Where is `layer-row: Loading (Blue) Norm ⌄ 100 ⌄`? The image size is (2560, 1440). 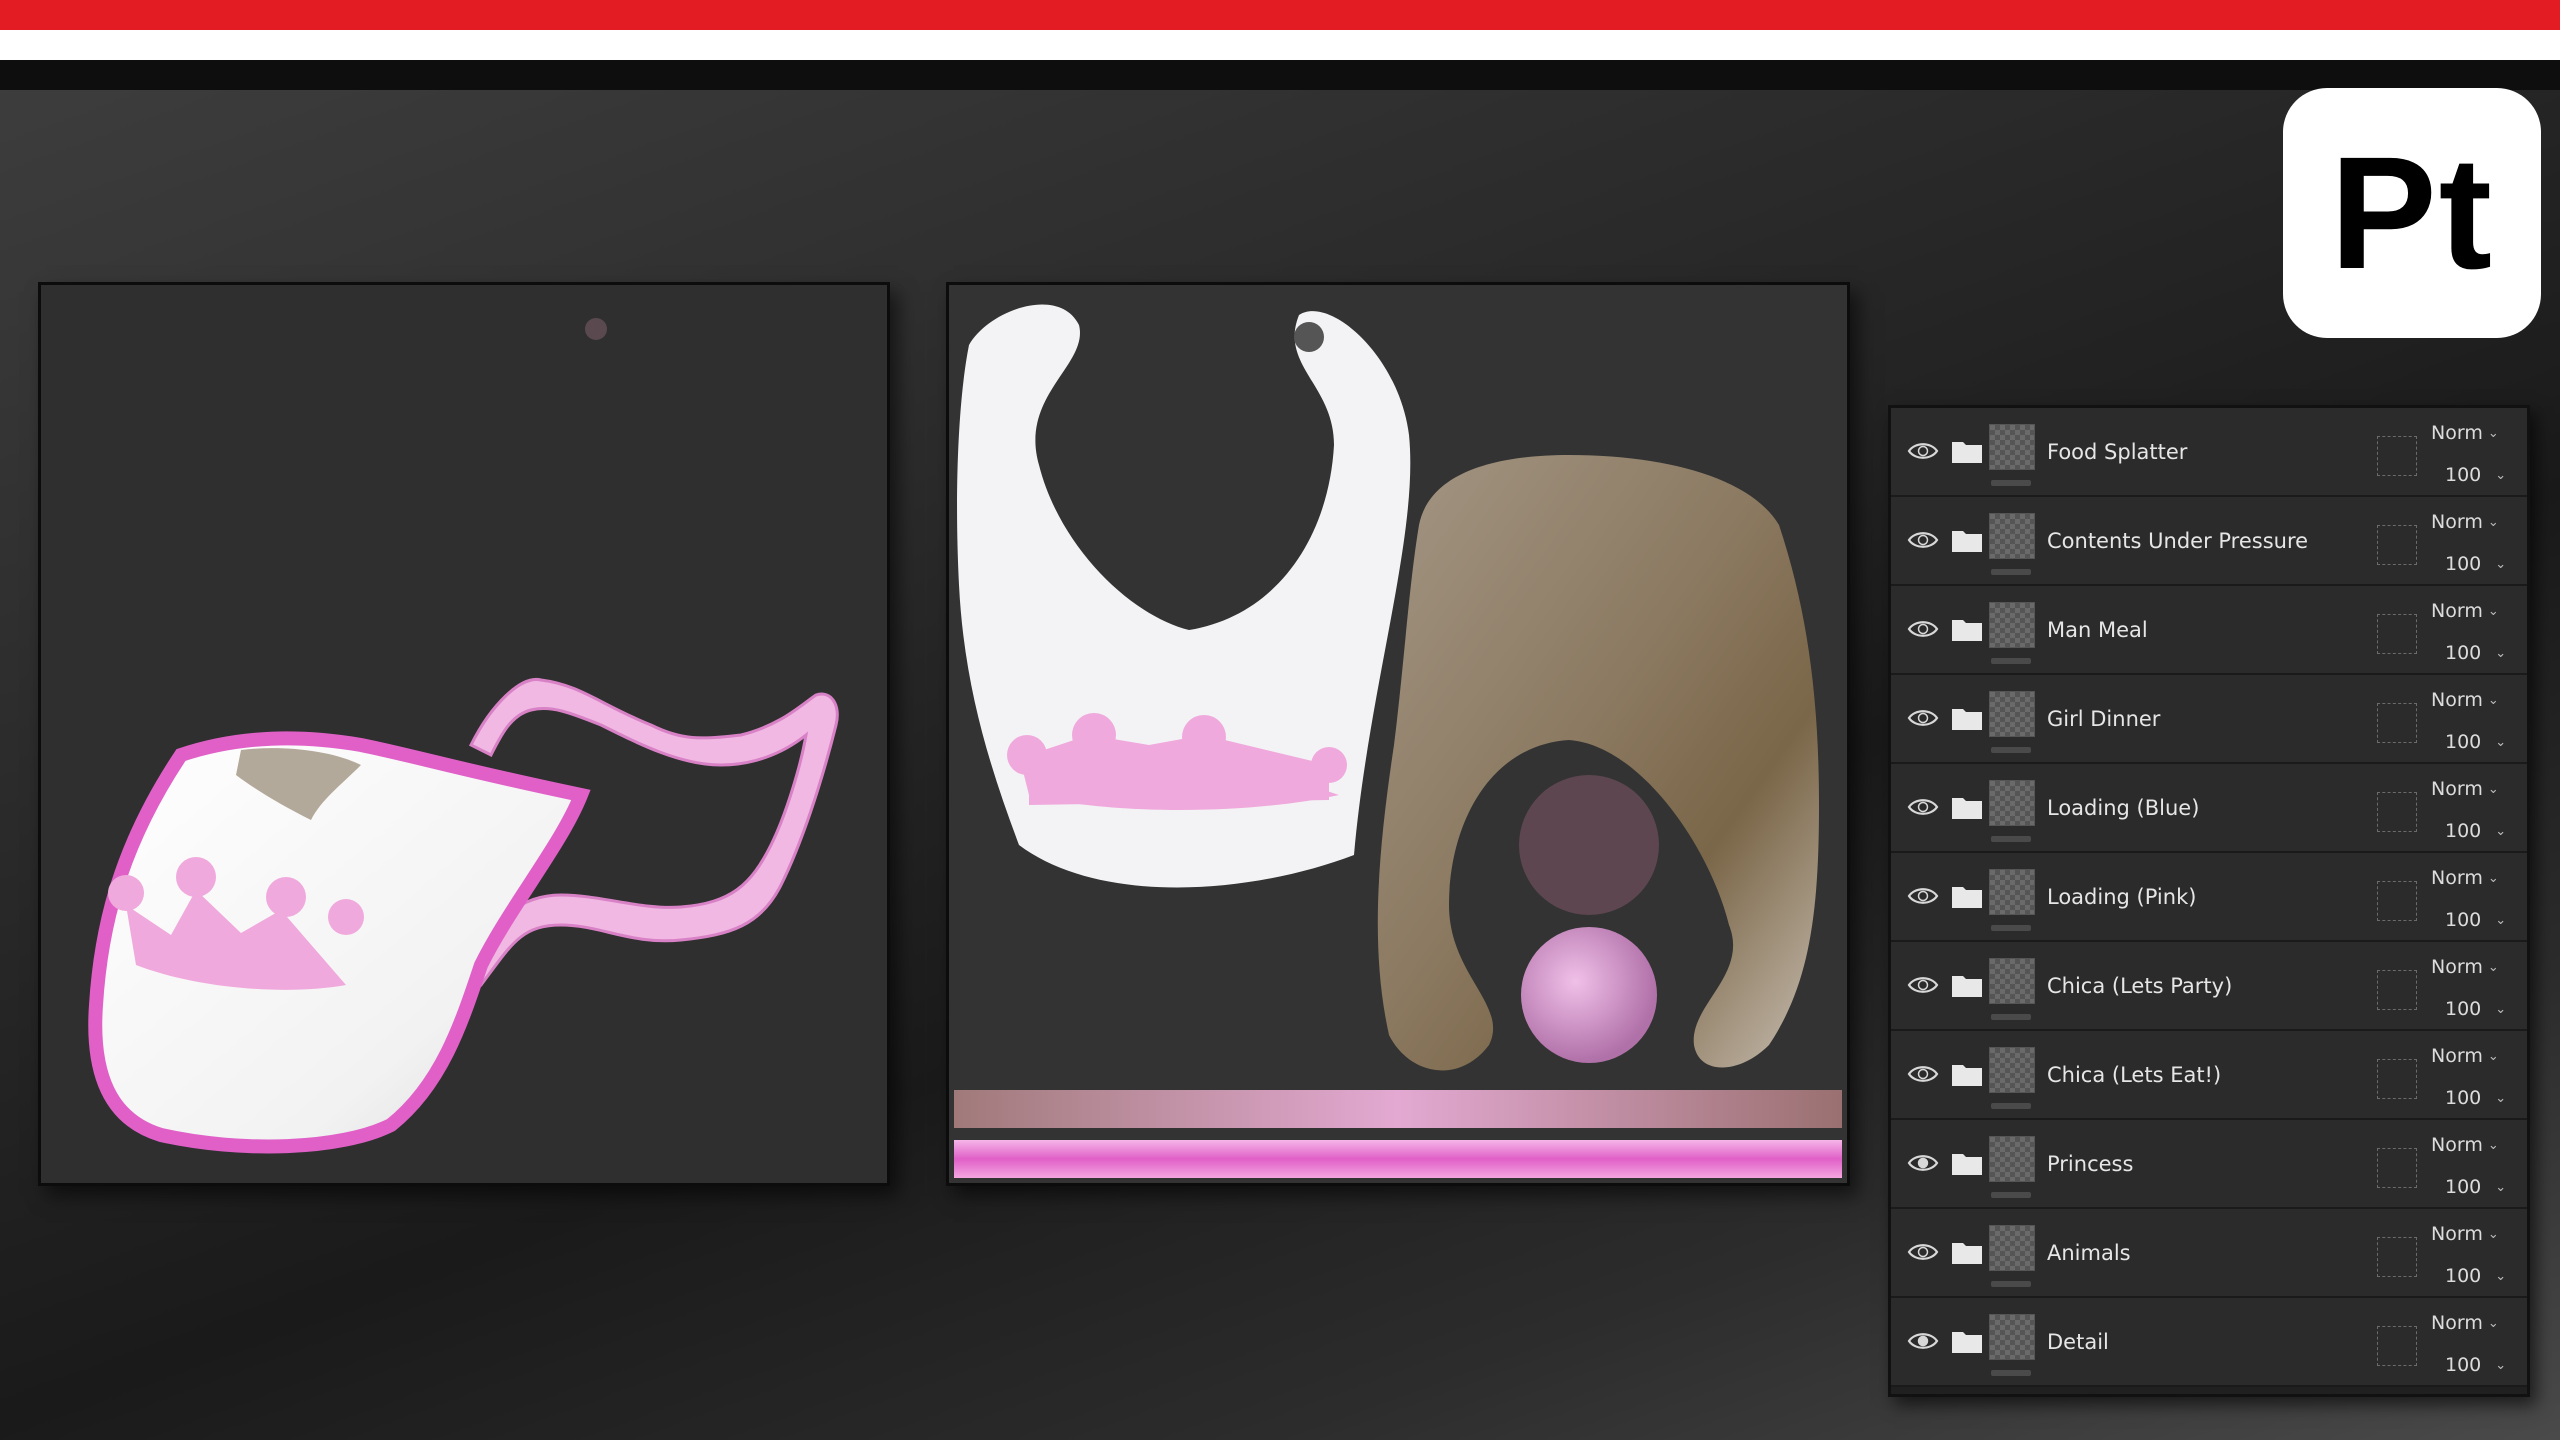
layer-row: Loading (Blue) Norm ⌄ 100 ⌄ is located at coordinates (2209, 808).